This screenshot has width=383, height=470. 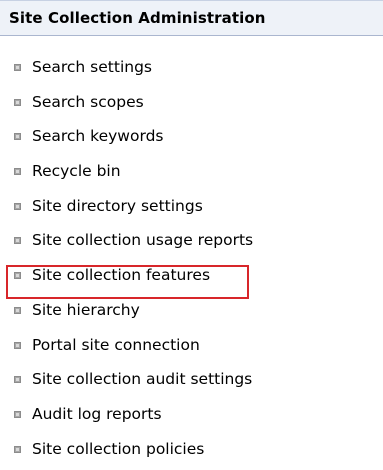 What do you see at coordinates (191, 313) in the screenshot?
I see `list-item-site-hierarchy: Site hierarchy` at bounding box center [191, 313].